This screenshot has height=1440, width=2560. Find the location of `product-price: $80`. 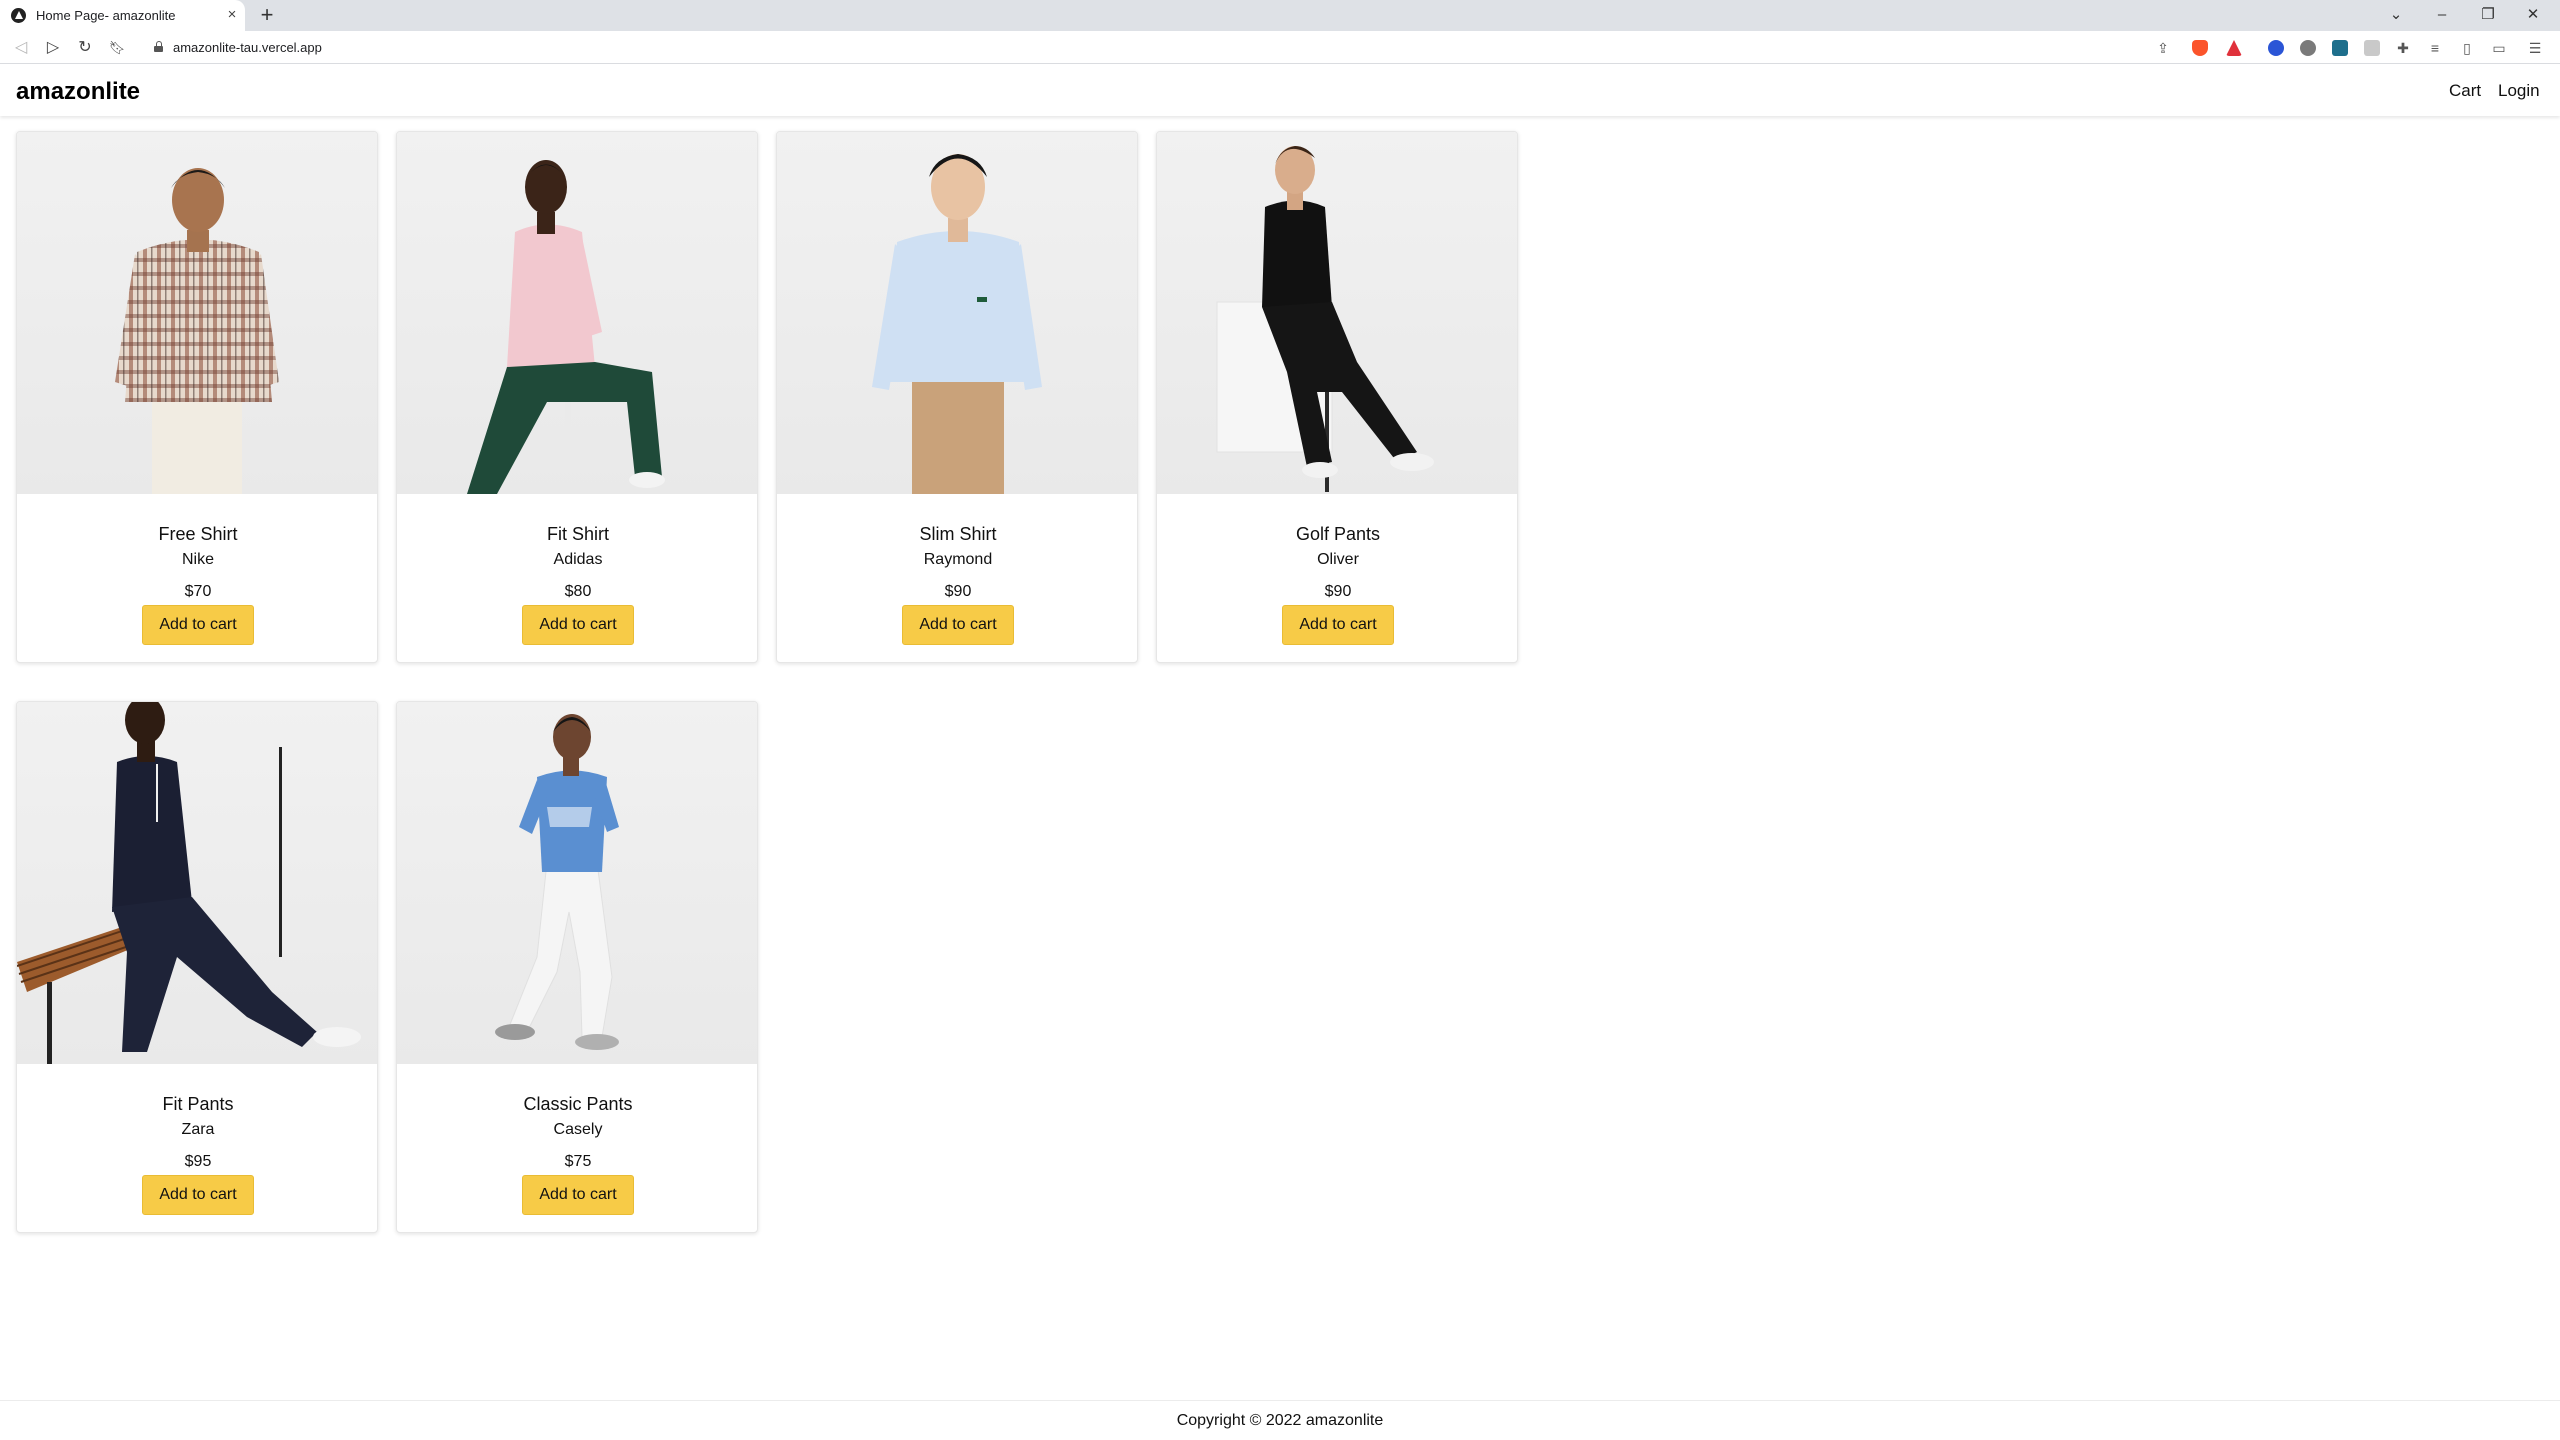

product-price: $80 is located at coordinates (578, 591).